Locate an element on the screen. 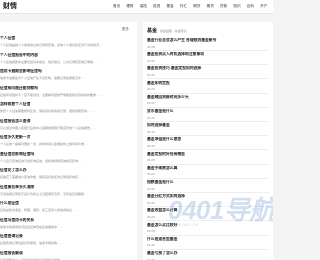 This screenshot has height=260, width=320. fund-article-item: 基金投资买入时机选择和注意事项 05-08 is located at coordinates (208, 59).